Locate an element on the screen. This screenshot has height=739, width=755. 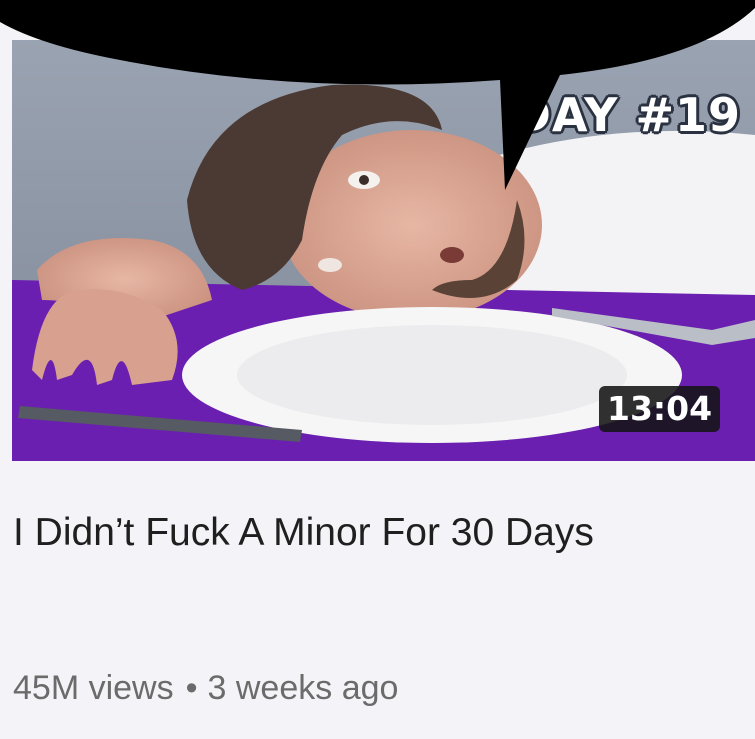
upload-age: 3 weeks ago is located at coordinates (303, 688).